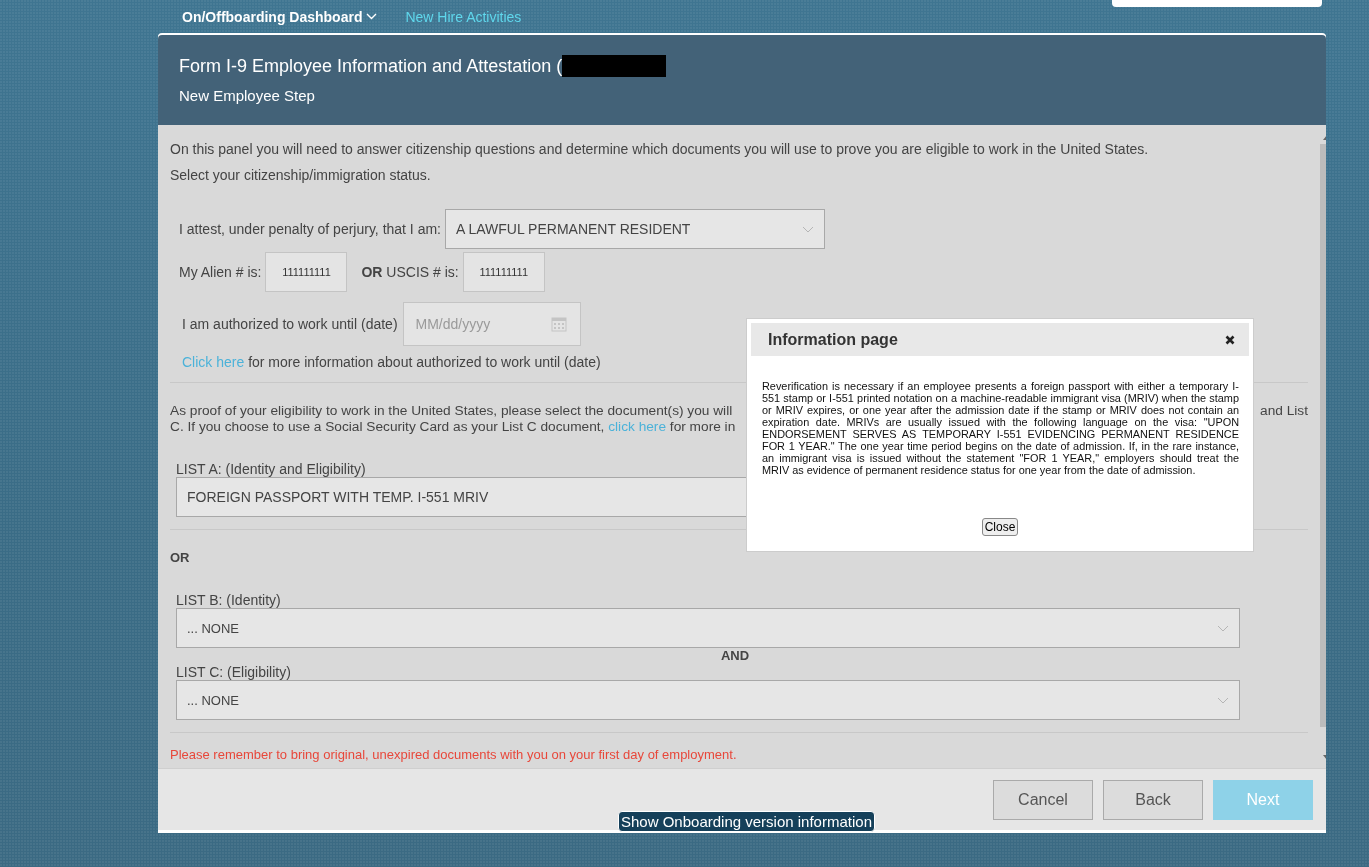 The image size is (1369, 867). What do you see at coordinates (451, 411) in the screenshot?
I see `proof-text: As proof of your eligibility to work in the United States, please select the document(s) you will` at bounding box center [451, 411].